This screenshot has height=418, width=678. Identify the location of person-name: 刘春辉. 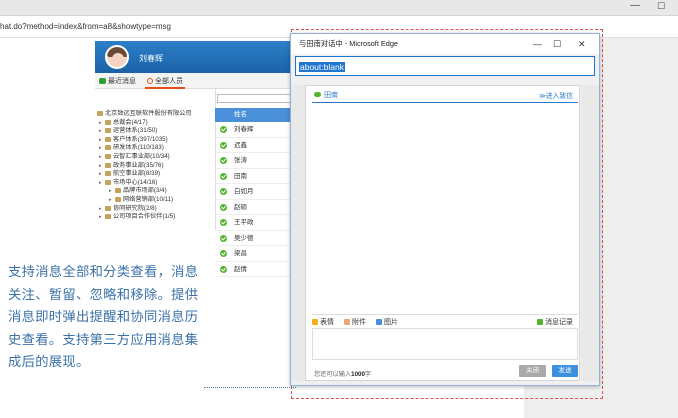
(244, 129).